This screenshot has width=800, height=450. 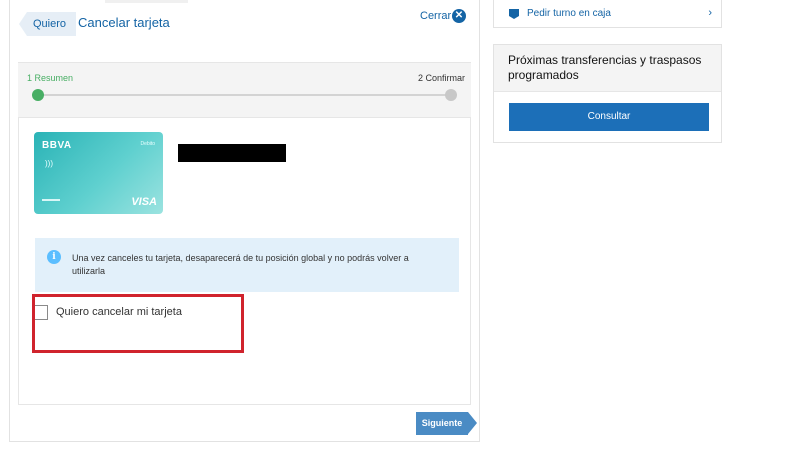 What do you see at coordinates (50, 78) in the screenshot?
I see `step-label-summary: 1 Resumen` at bounding box center [50, 78].